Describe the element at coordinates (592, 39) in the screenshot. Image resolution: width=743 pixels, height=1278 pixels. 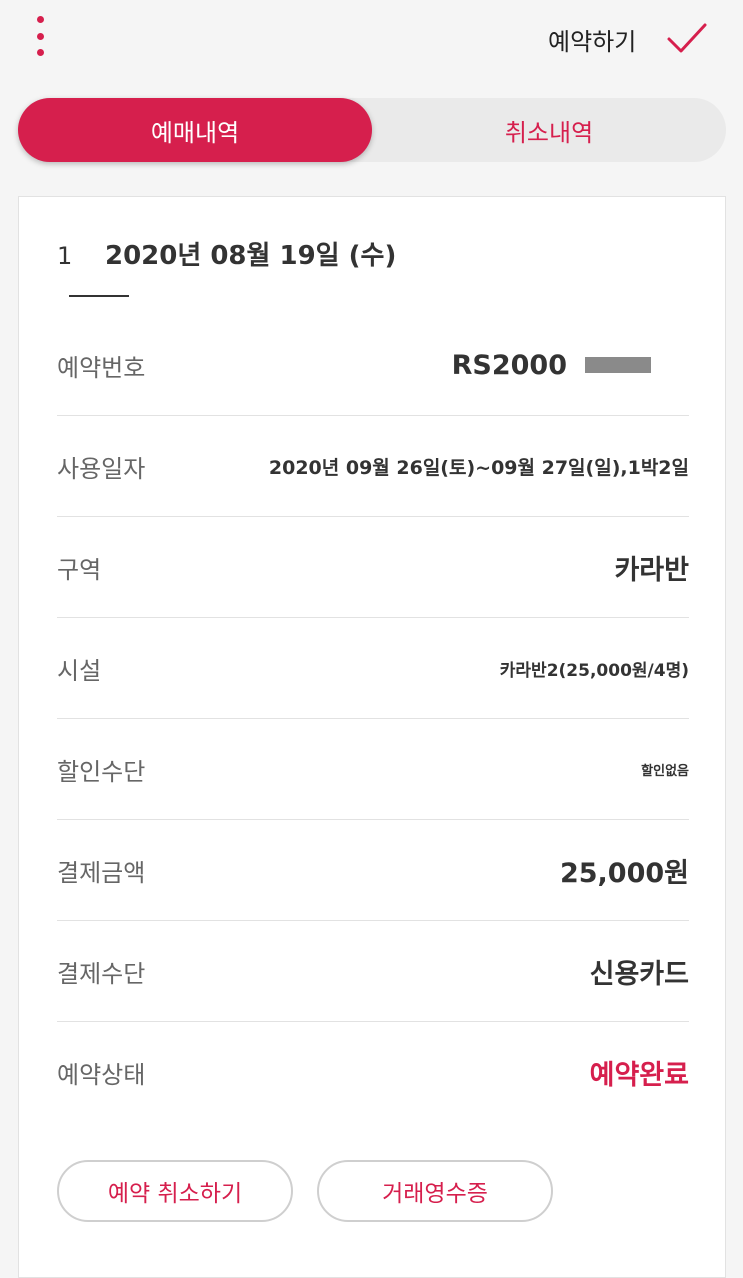
I see `book-label: 예약하기` at that location.